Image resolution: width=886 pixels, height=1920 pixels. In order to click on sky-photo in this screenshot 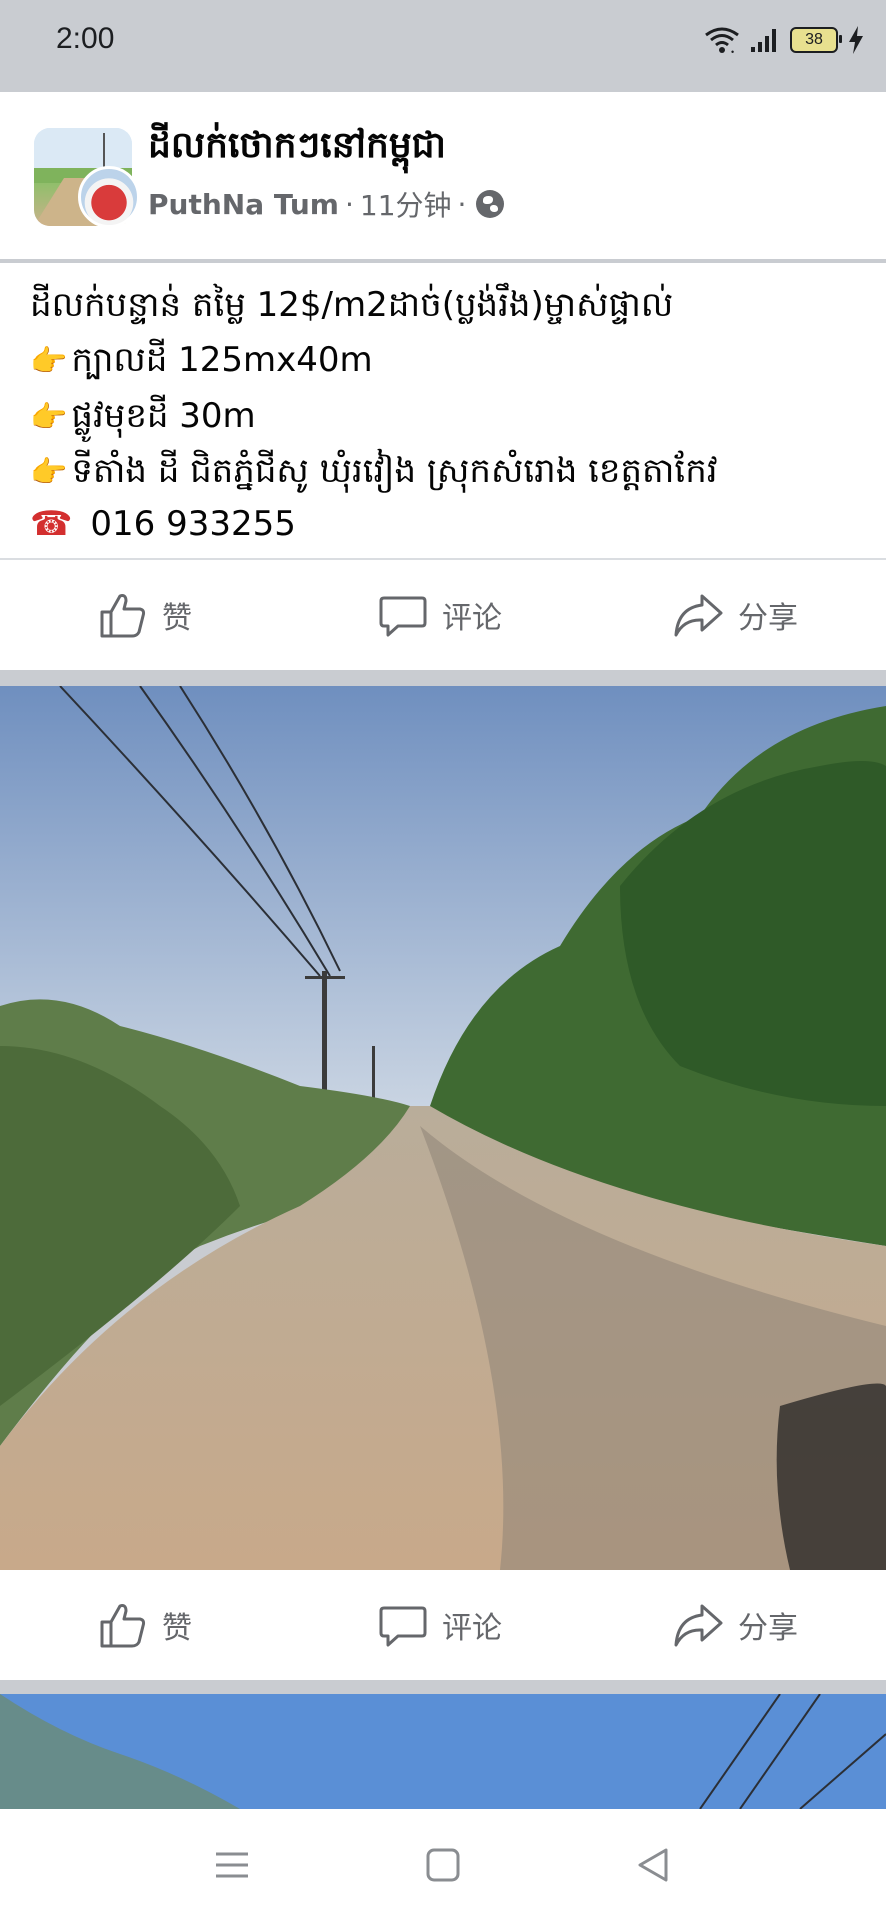, I will do `click(443, 1751)`.